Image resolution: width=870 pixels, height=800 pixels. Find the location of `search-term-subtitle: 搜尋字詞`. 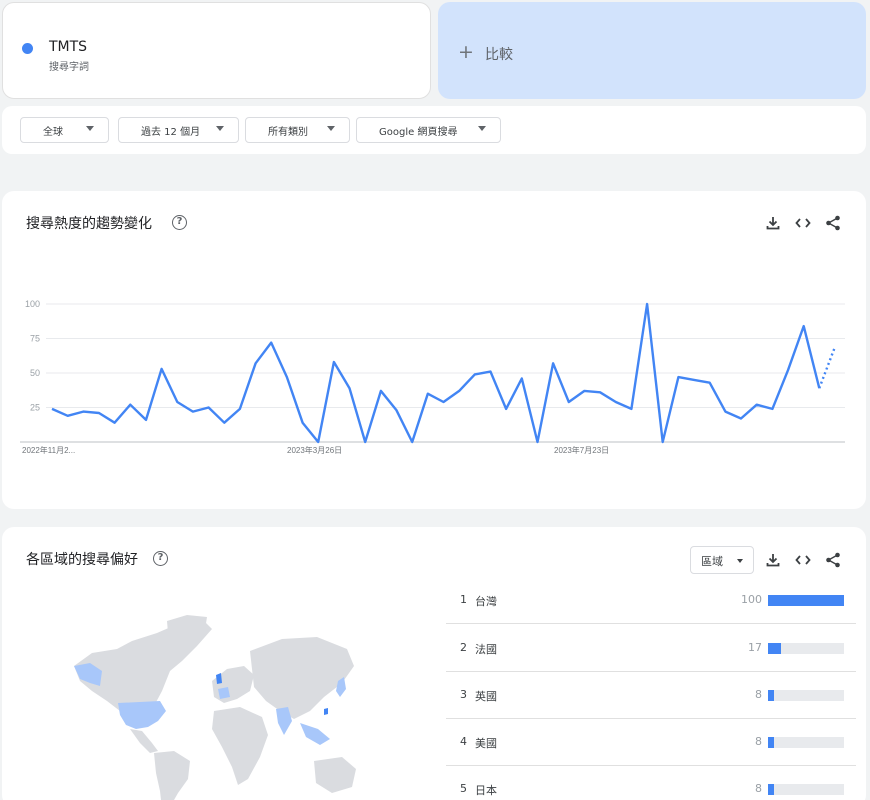

search-term-subtitle: 搜尋字詞 is located at coordinates (69, 67).